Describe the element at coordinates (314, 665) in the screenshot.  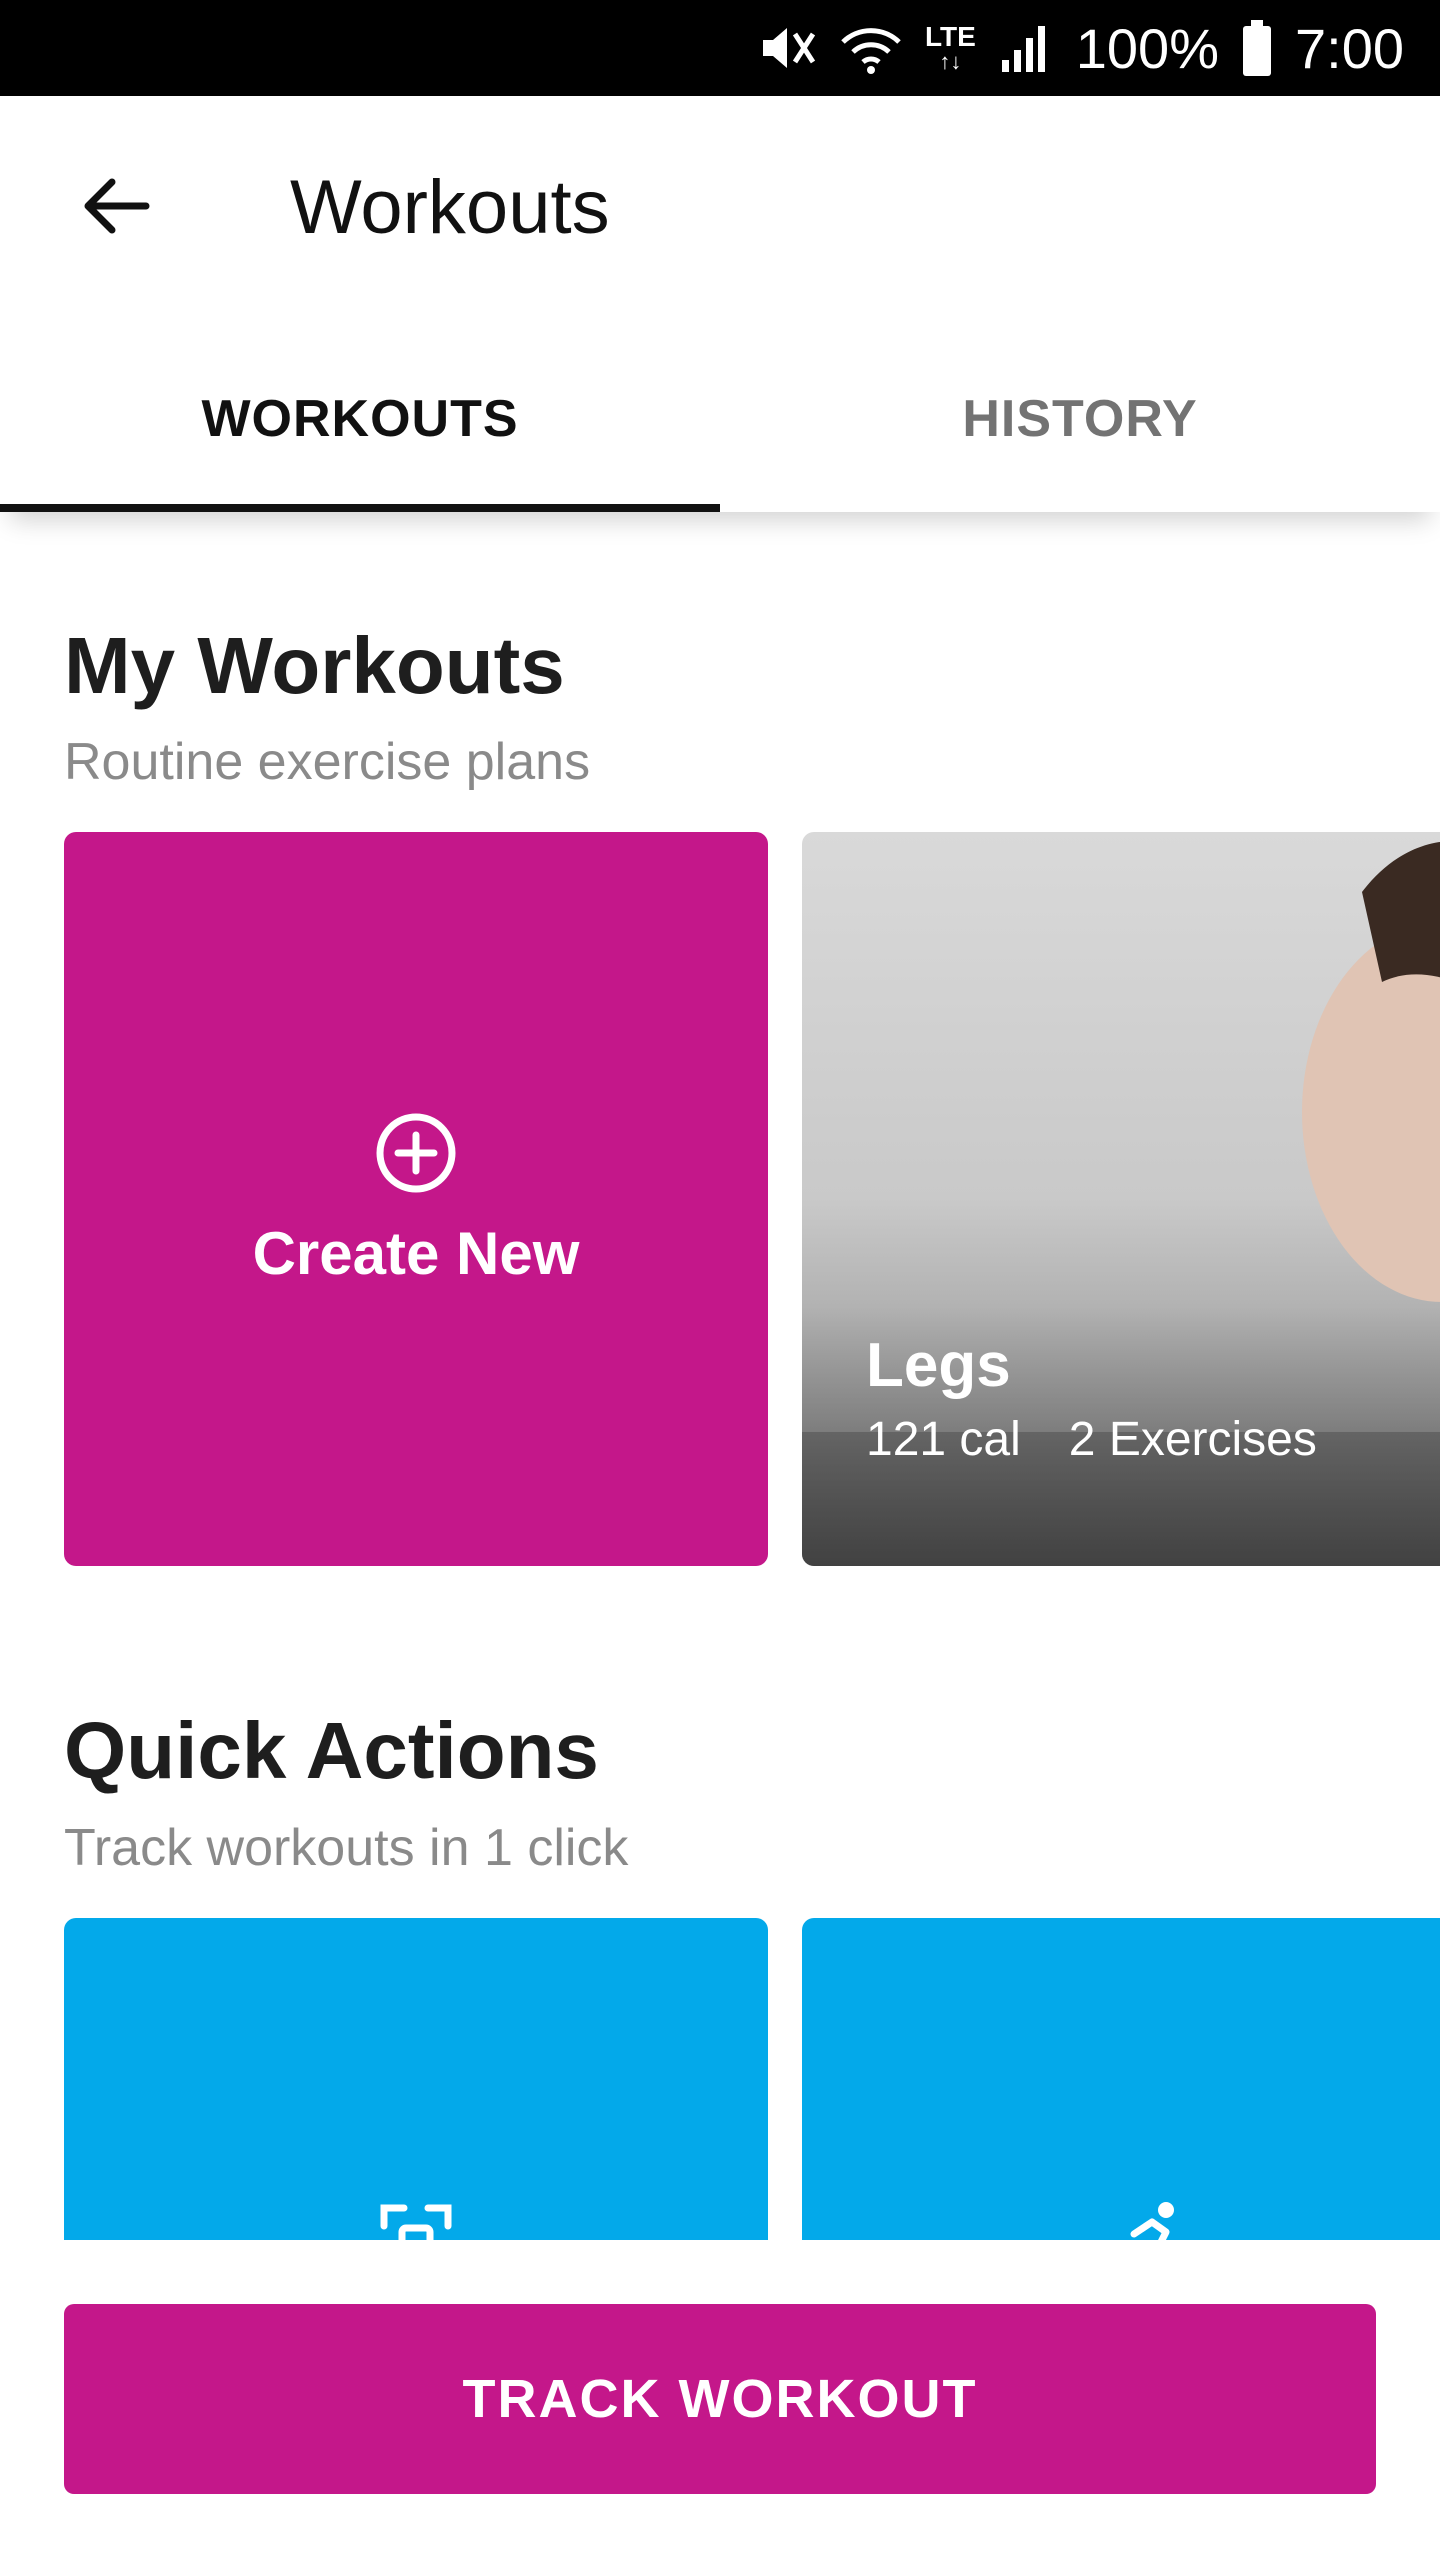
I see `my-workouts-title: My Workouts` at that location.